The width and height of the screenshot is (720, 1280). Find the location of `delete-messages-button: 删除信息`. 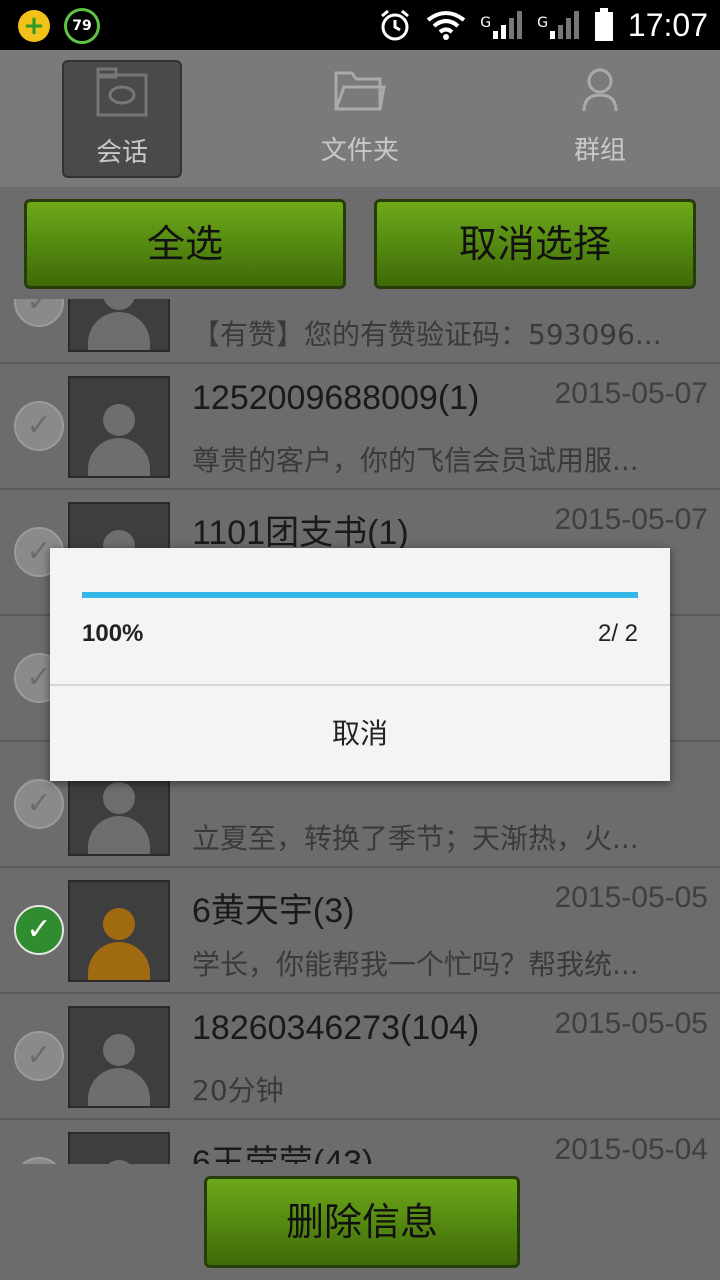

delete-messages-button: 删除信息 is located at coordinates (362, 1222).